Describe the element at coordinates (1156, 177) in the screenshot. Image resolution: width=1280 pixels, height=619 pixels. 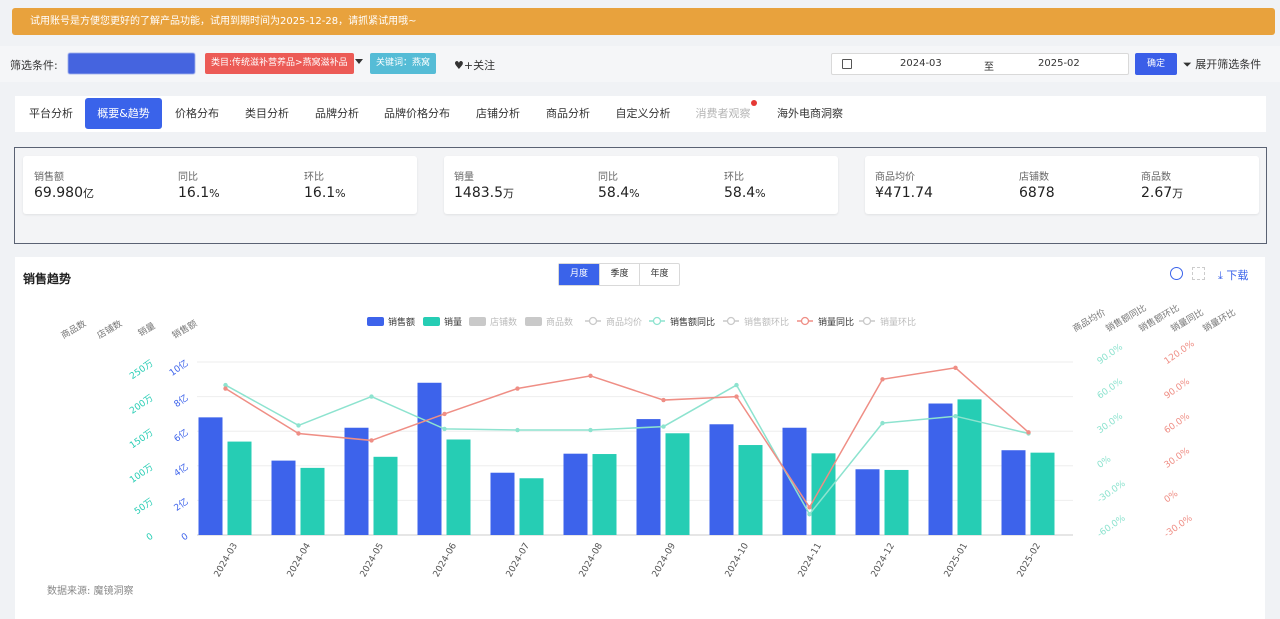
I see `kpi-label: 商品数` at that location.